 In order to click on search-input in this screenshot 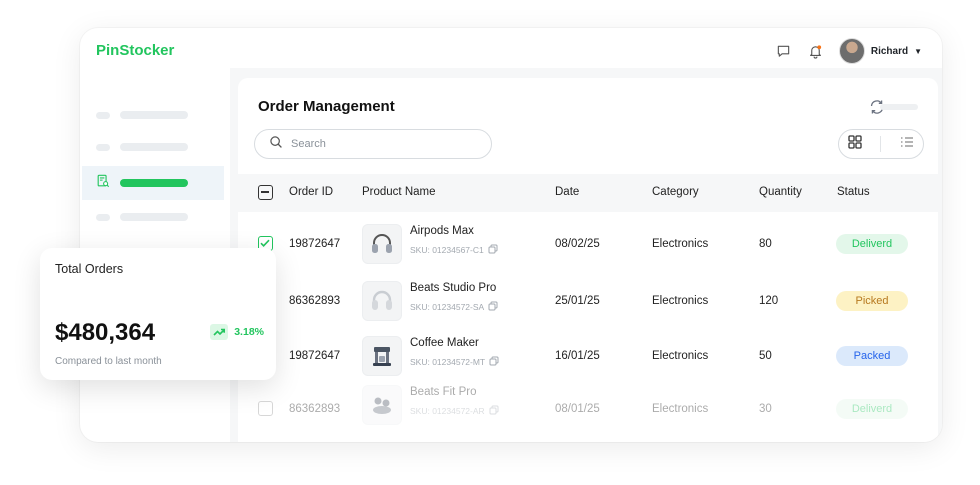, I will do `click(381, 144)`.